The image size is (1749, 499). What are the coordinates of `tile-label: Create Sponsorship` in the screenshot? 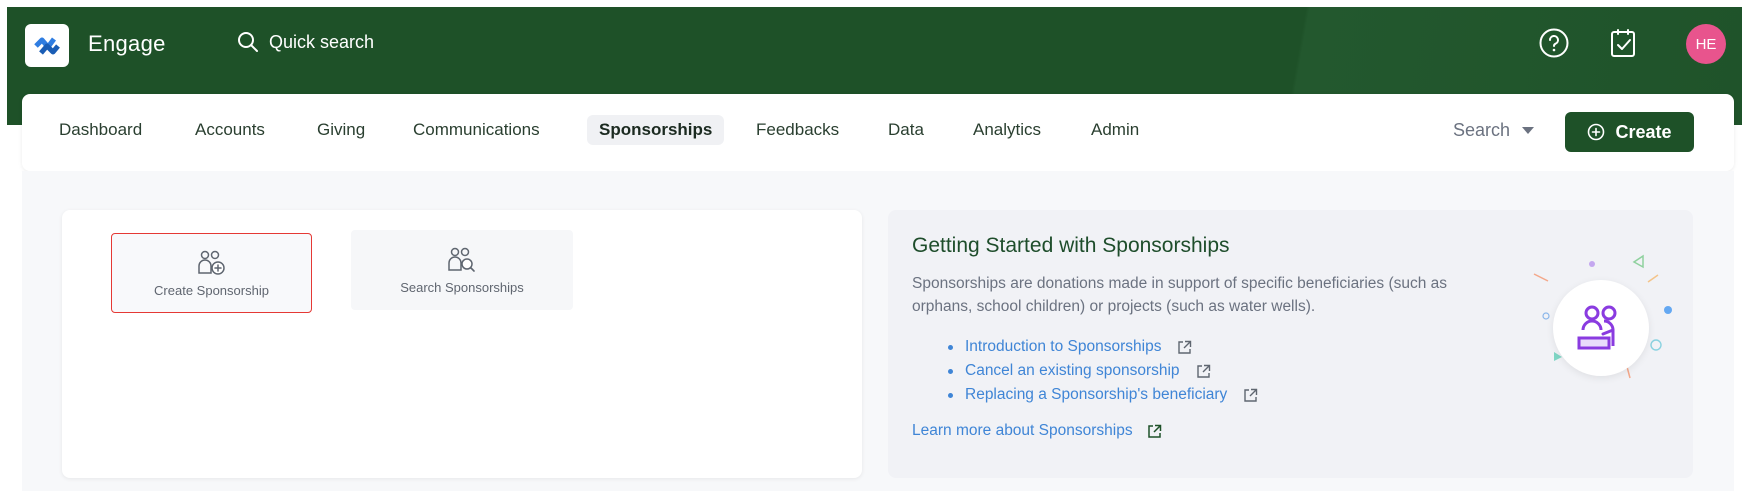 It's located at (211, 290).